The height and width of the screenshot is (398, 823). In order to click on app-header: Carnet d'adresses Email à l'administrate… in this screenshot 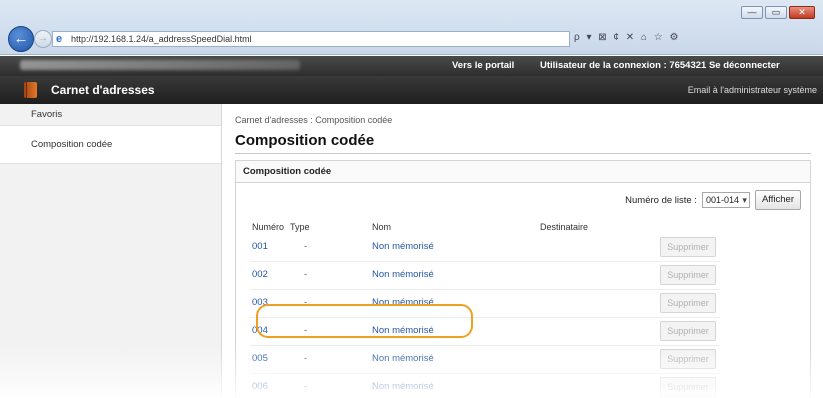, I will do `click(411, 90)`.